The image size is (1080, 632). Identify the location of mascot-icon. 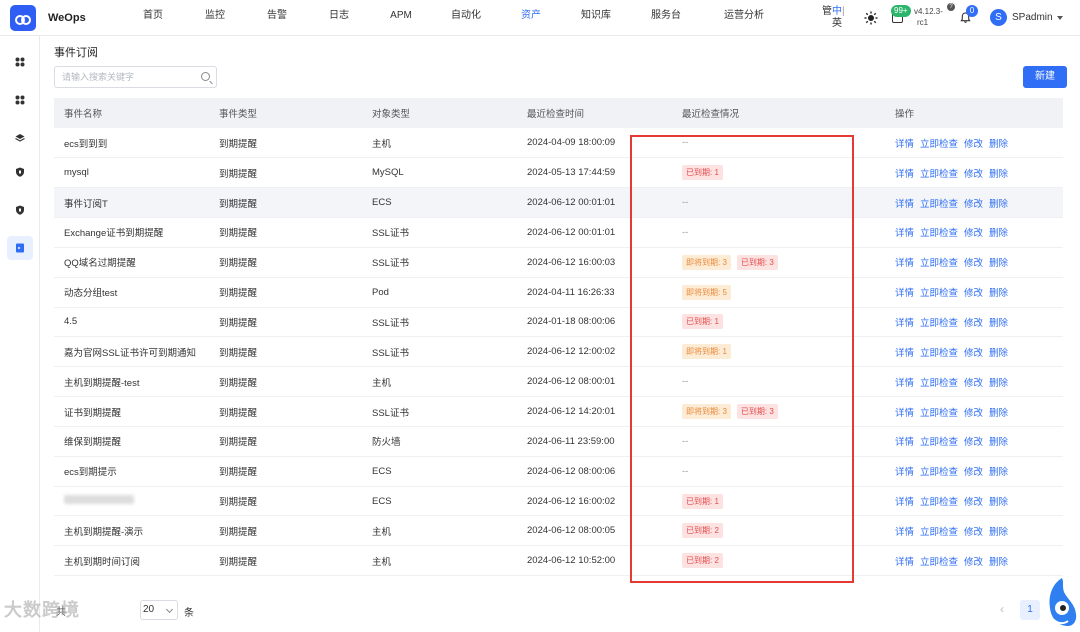
(1060, 602).